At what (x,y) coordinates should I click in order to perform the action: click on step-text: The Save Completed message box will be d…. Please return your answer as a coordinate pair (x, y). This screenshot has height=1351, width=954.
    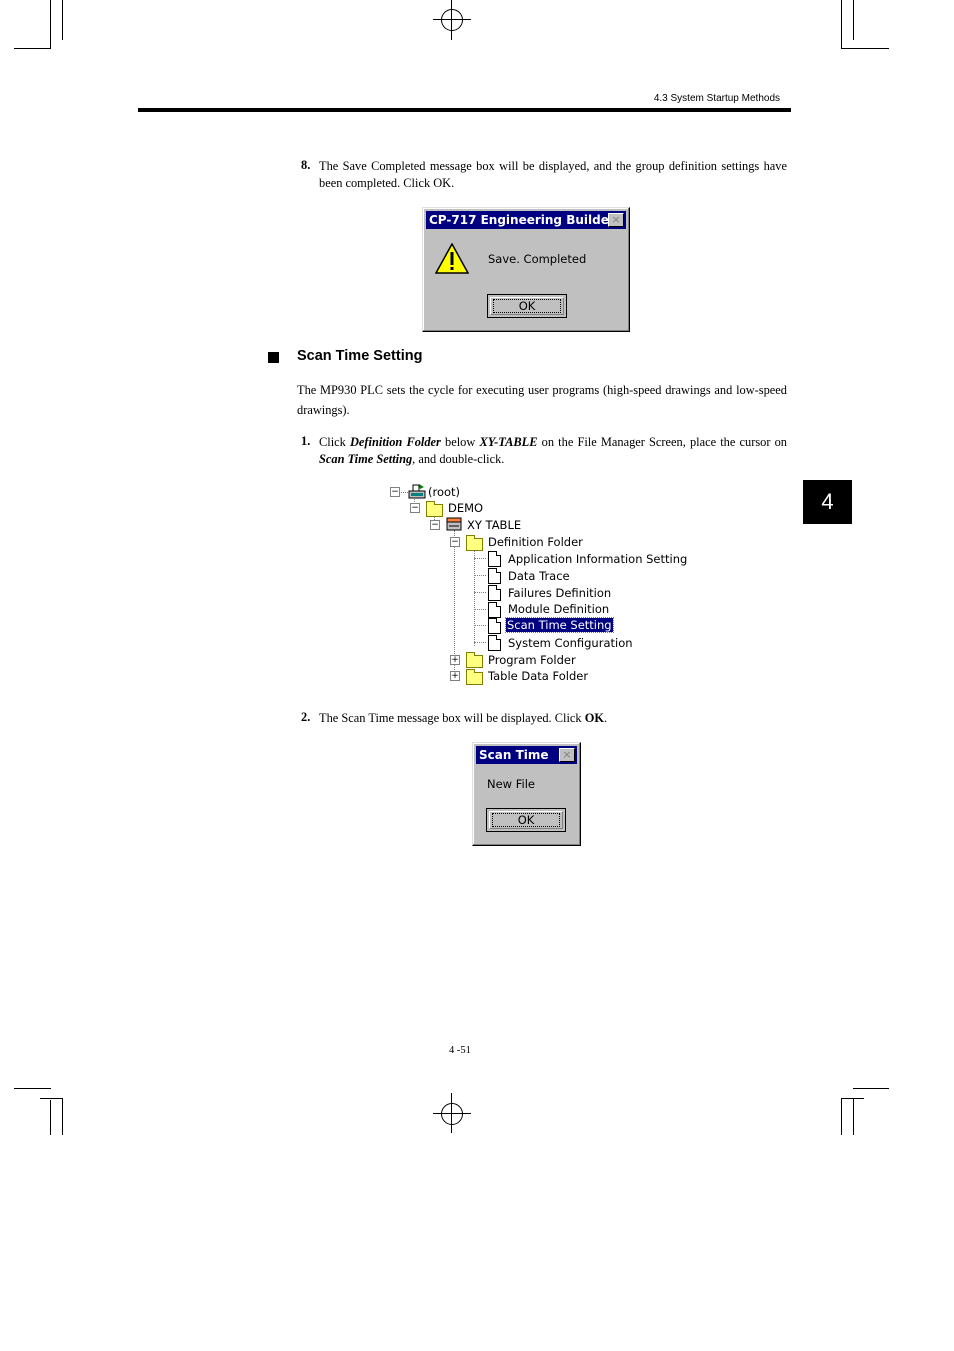
    Looking at the image, I should click on (553, 174).